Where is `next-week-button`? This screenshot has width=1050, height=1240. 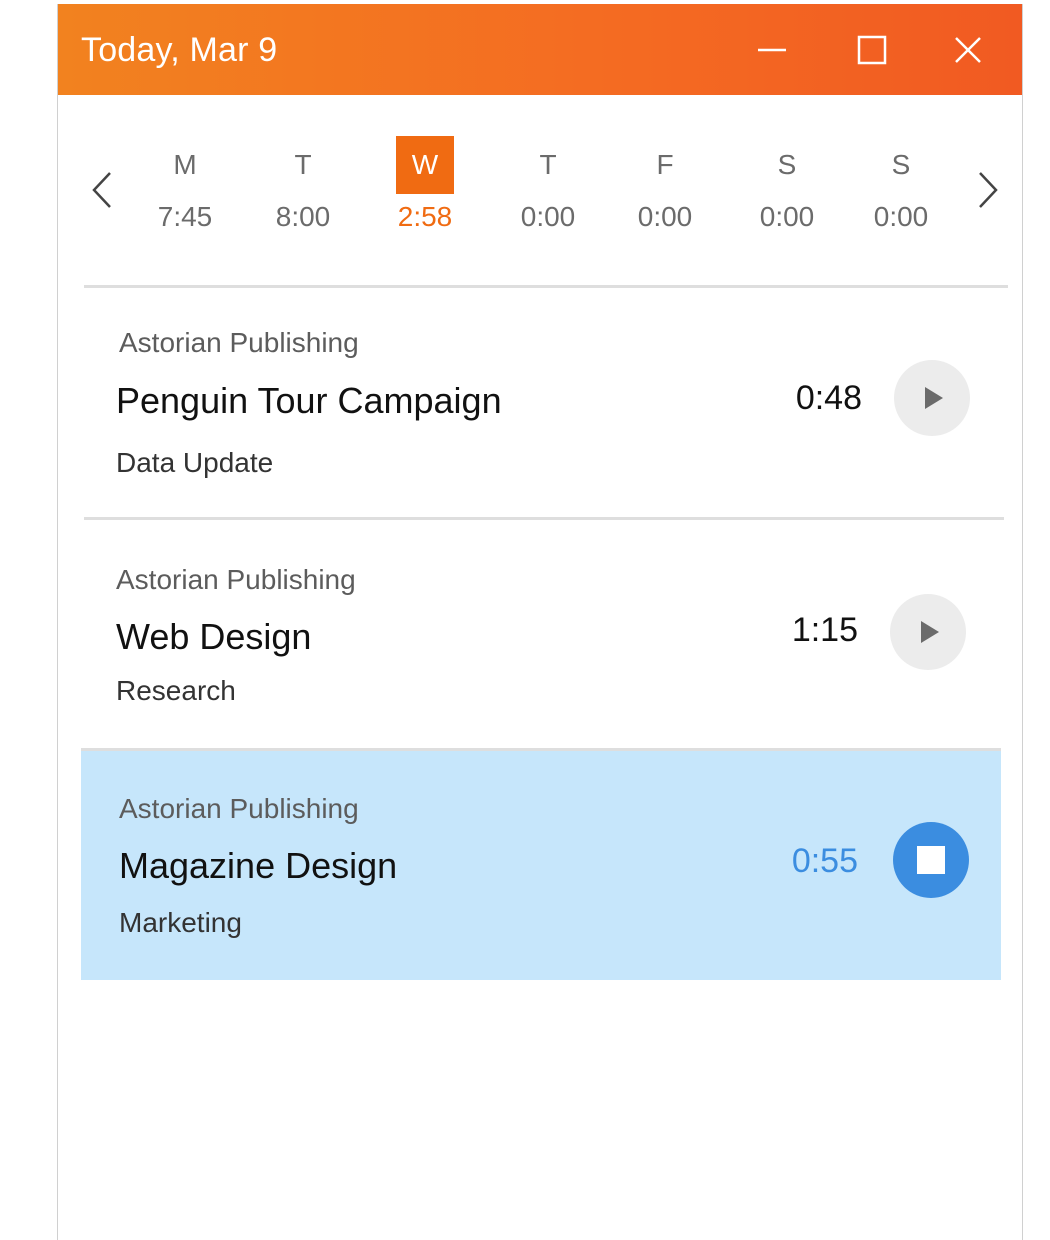
next-week-button is located at coordinates (988, 190).